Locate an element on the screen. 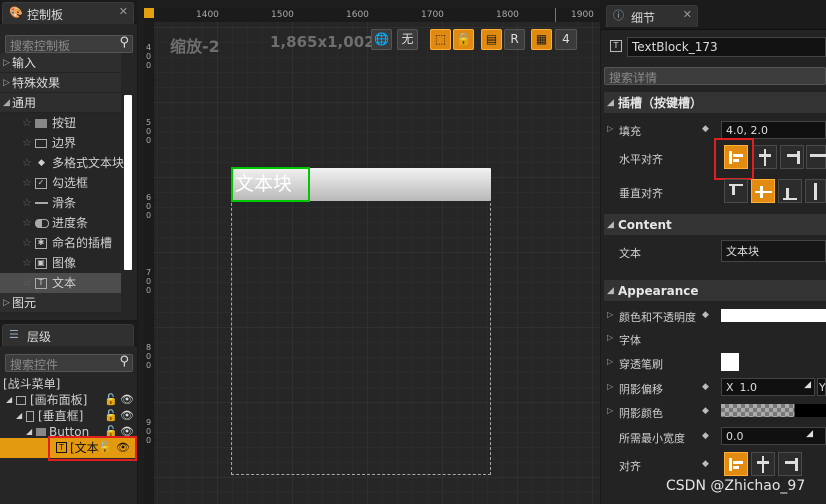 The width and height of the screenshot is (826, 504). v-align-label: 垂直对齐 is located at coordinates (641, 193).